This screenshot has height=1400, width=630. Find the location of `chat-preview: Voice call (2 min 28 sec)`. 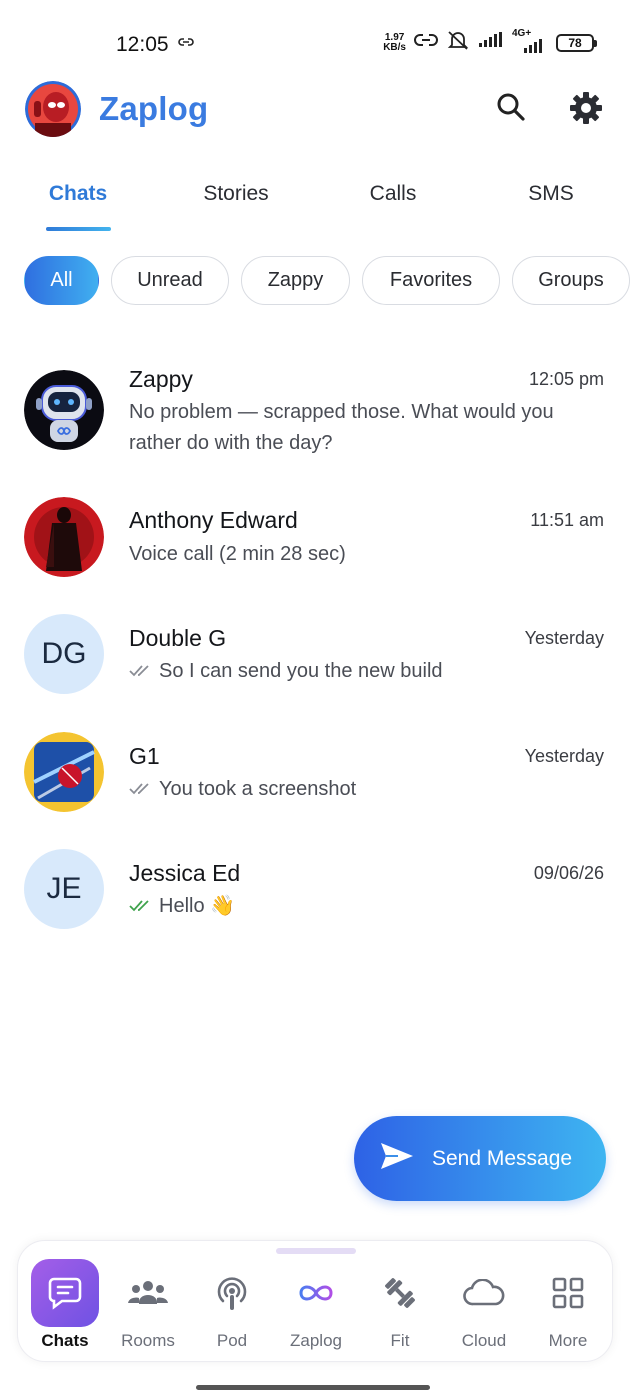

chat-preview: Voice call (2 min 28 sec) is located at coordinates (237, 554).